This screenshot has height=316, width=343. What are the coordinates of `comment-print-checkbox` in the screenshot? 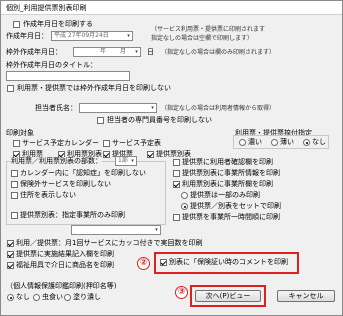 It's located at (163, 262).